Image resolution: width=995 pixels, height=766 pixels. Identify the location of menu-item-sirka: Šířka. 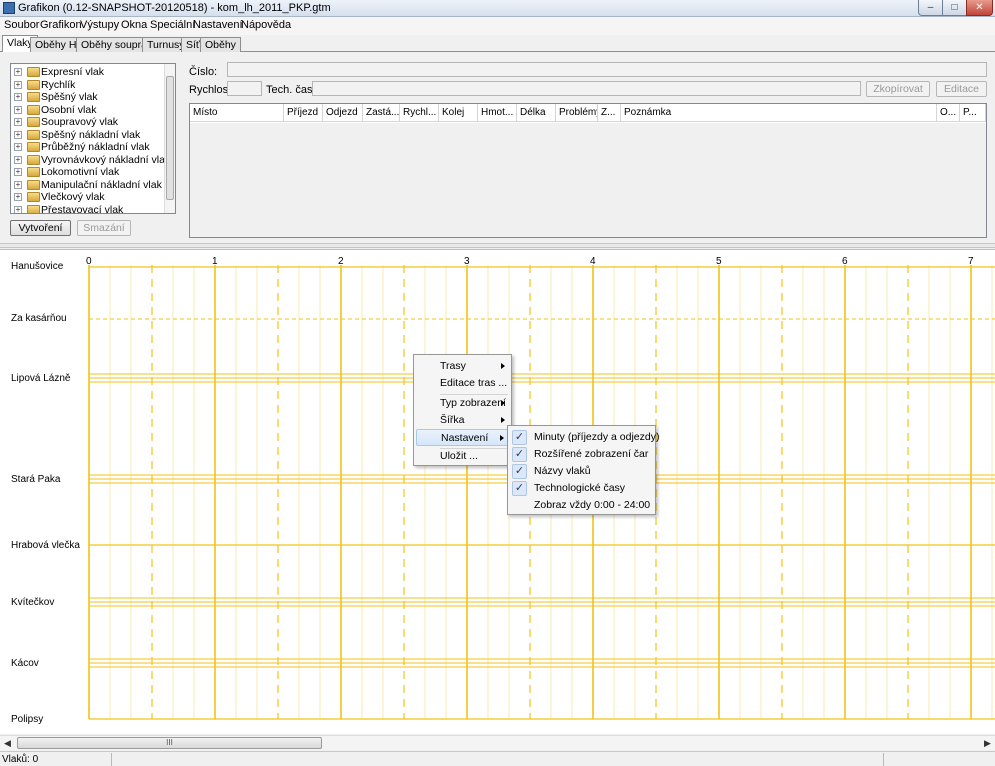
(462, 420).